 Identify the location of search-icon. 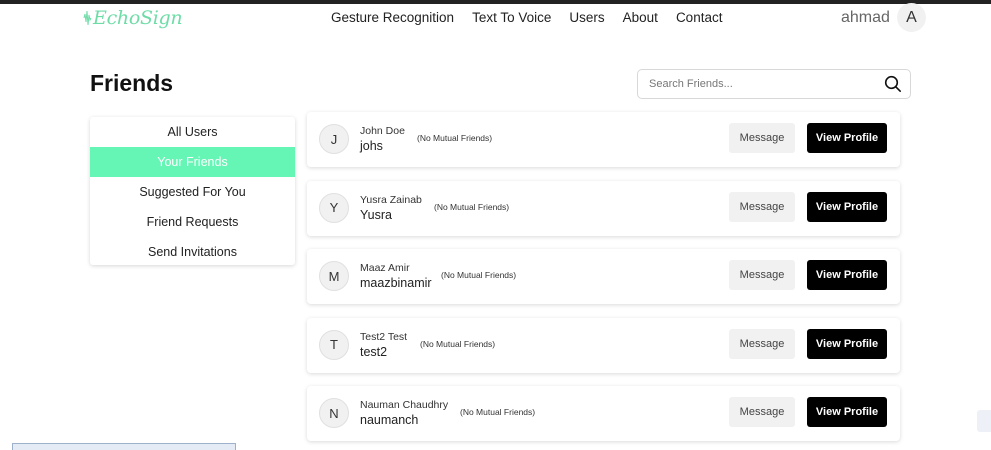
(893, 84).